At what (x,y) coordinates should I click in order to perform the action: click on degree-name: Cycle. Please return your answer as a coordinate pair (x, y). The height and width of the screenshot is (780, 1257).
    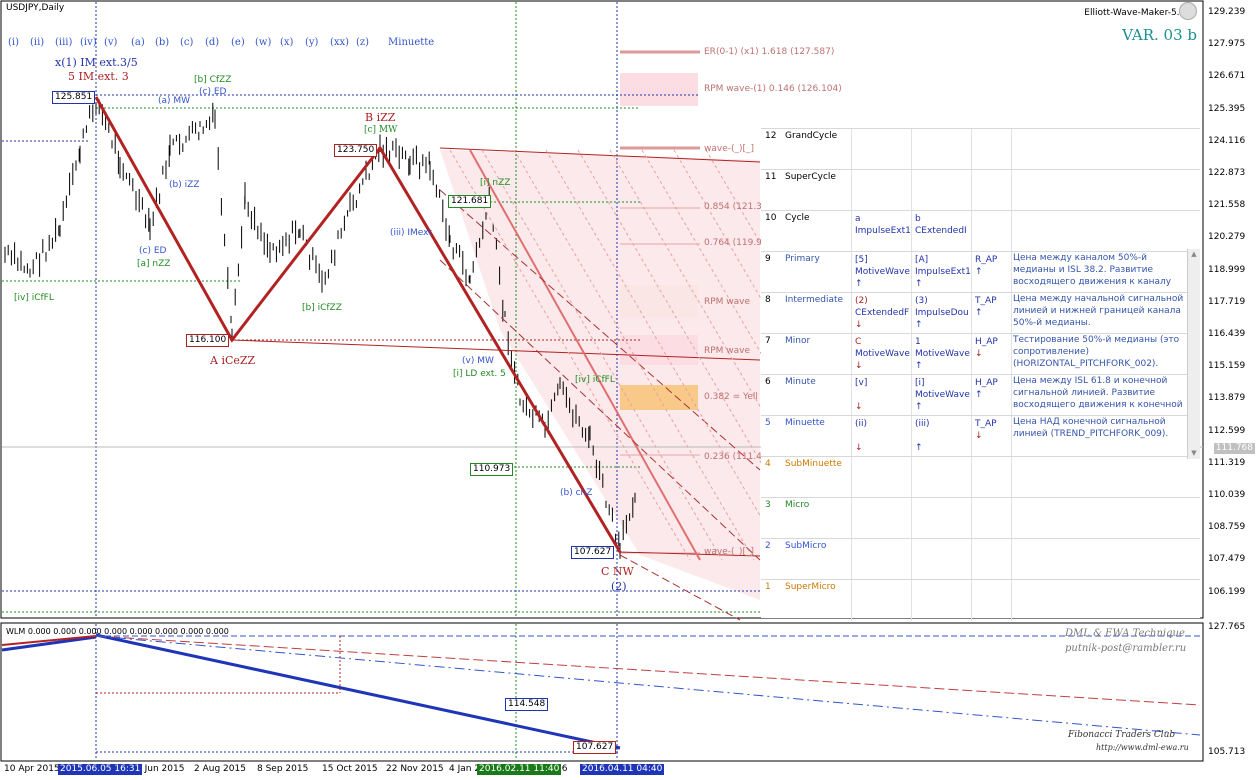
    Looking at the image, I should click on (797, 218).